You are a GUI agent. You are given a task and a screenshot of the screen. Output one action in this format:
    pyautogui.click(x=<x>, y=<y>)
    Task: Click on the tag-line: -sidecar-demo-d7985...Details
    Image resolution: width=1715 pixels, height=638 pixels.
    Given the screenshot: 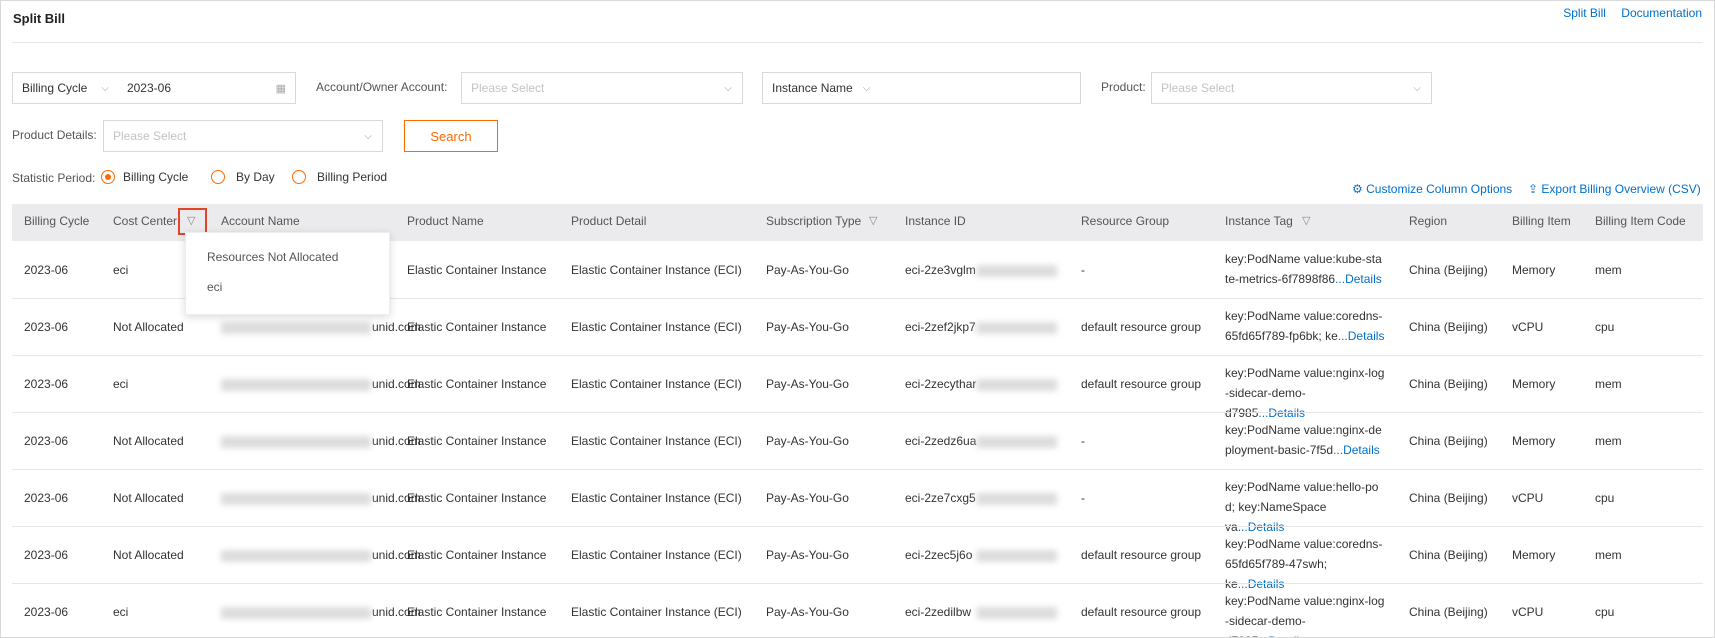 What is the action you would take?
    pyautogui.click(x=1305, y=624)
    